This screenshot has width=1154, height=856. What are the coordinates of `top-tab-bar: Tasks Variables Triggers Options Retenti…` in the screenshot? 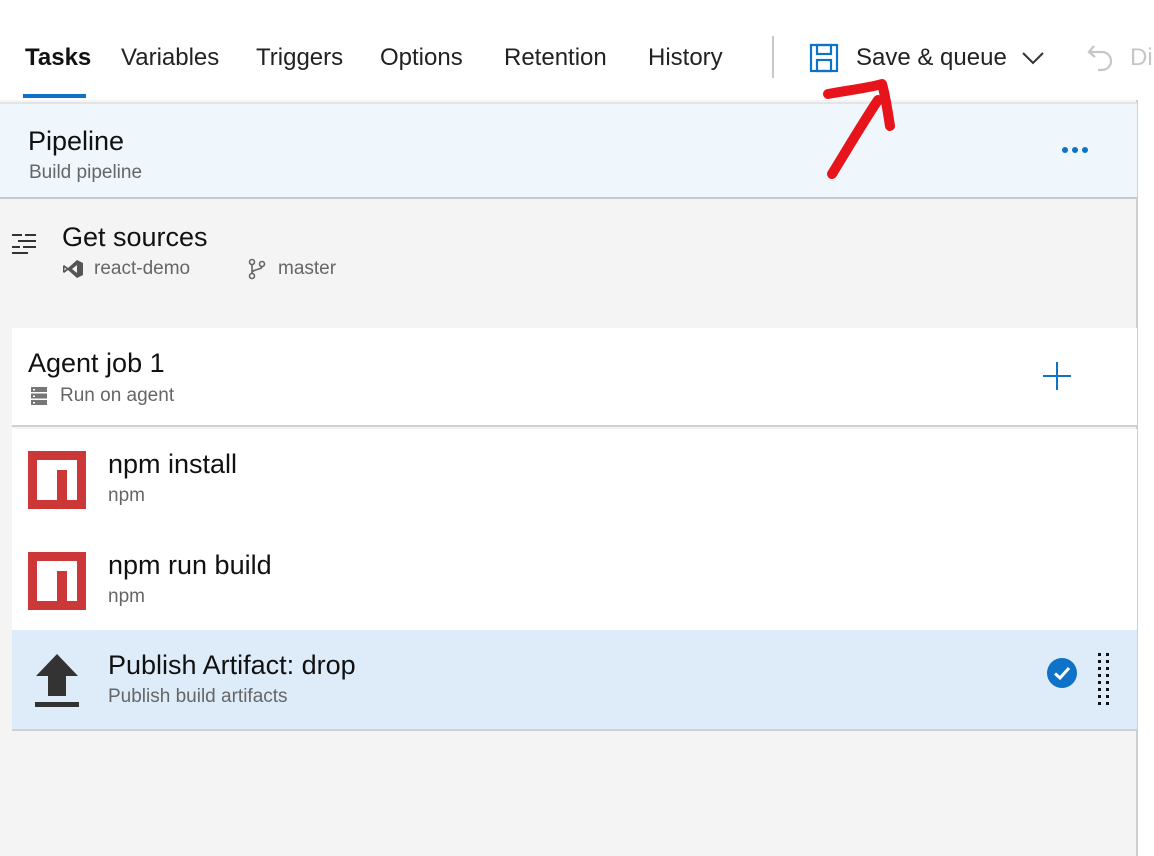 It's located at (577, 50).